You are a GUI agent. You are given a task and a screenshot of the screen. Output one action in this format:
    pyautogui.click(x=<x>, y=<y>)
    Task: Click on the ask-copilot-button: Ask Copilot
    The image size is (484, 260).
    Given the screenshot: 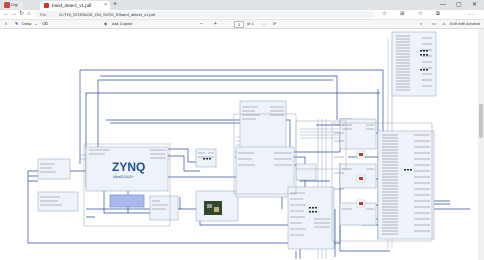 What is the action you would take?
    pyautogui.click(x=122, y=24)
    